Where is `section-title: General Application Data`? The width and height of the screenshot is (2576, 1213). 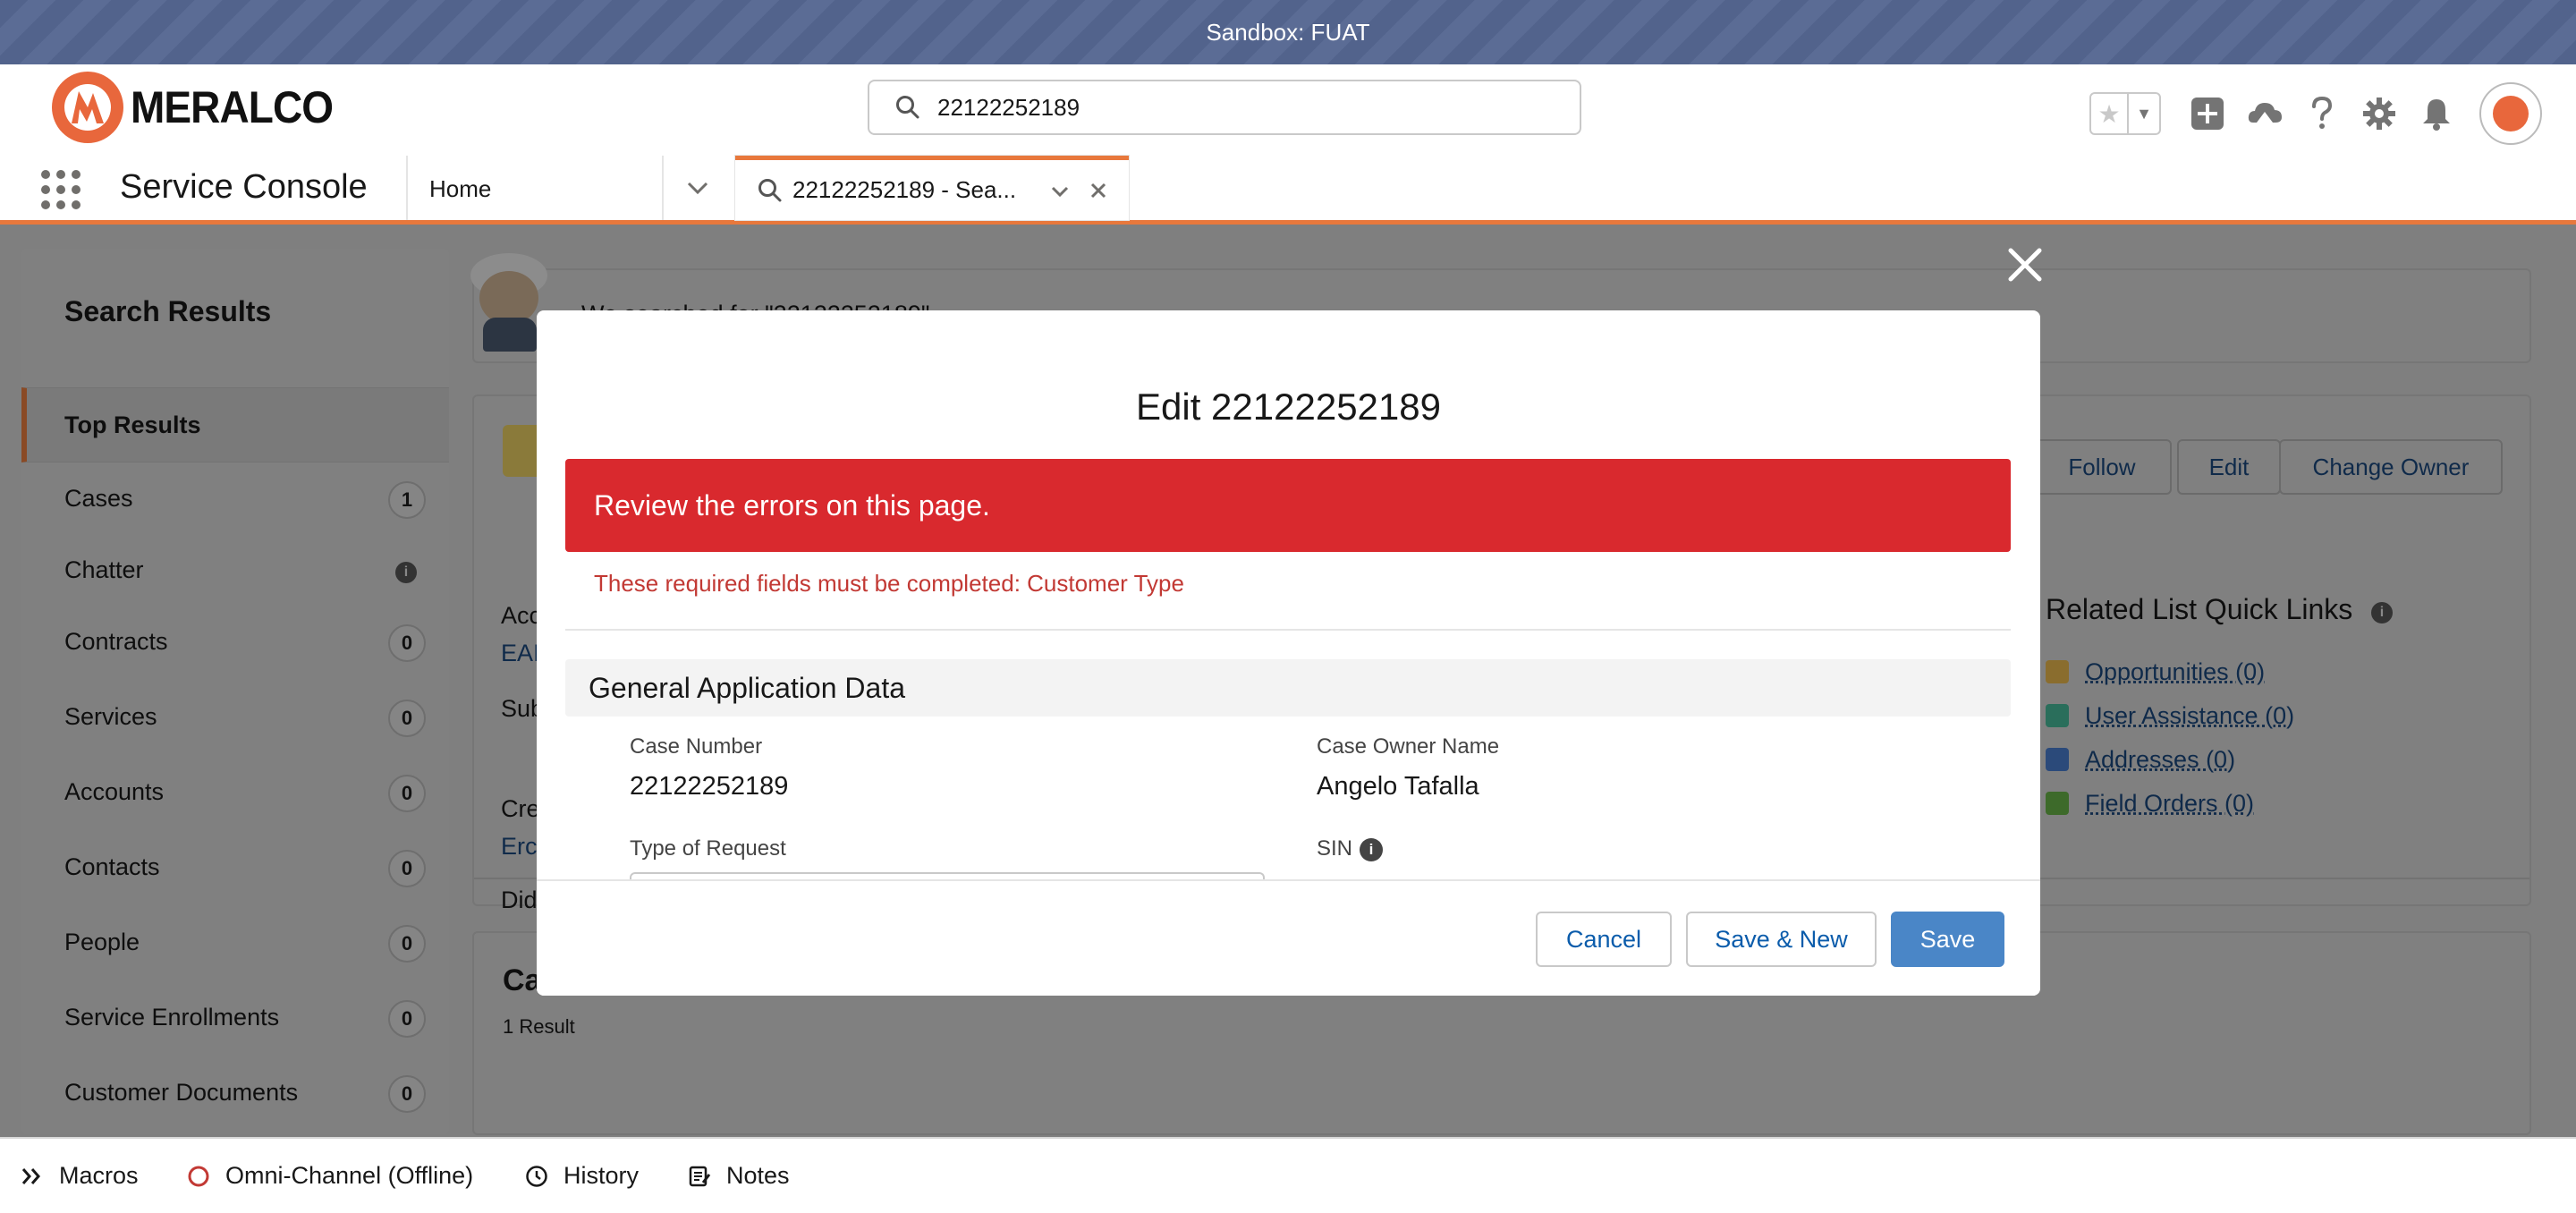 section-title: General Application Data is located at coordinates (747, 687).